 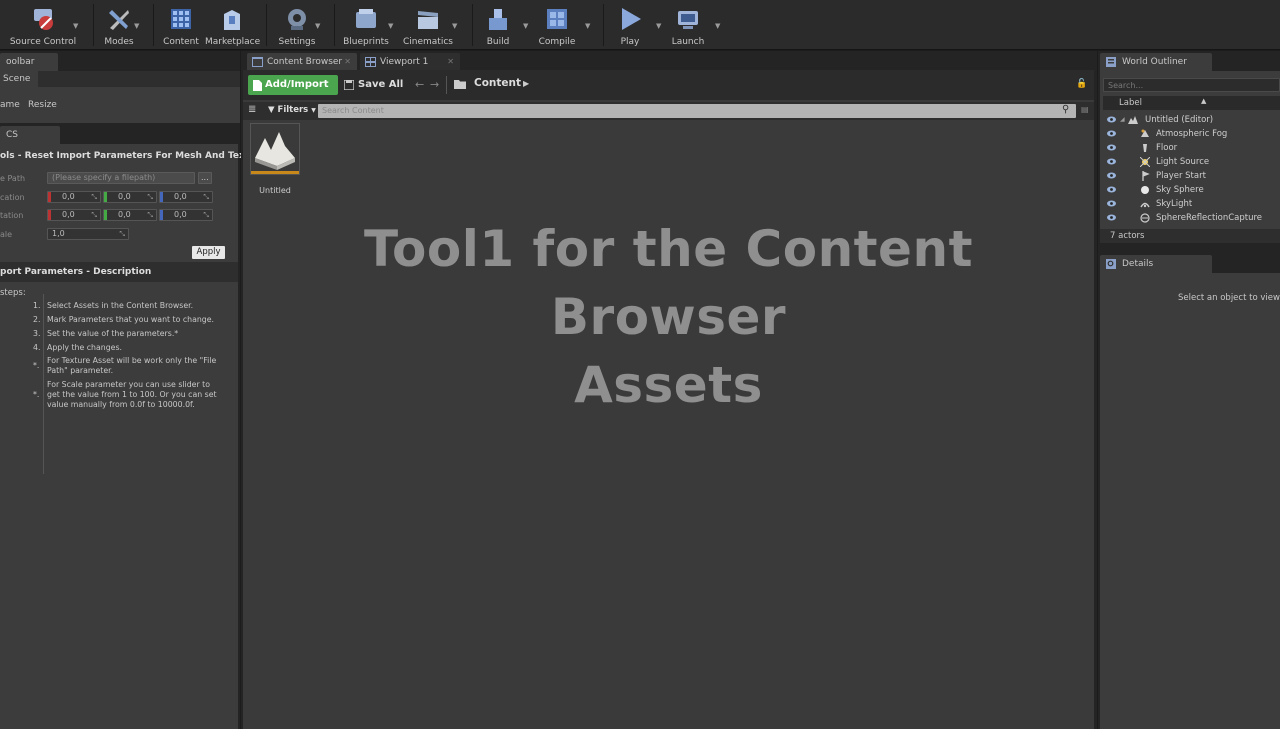 I want to click on filter-icon: ▼, so click(x=271, y=110).